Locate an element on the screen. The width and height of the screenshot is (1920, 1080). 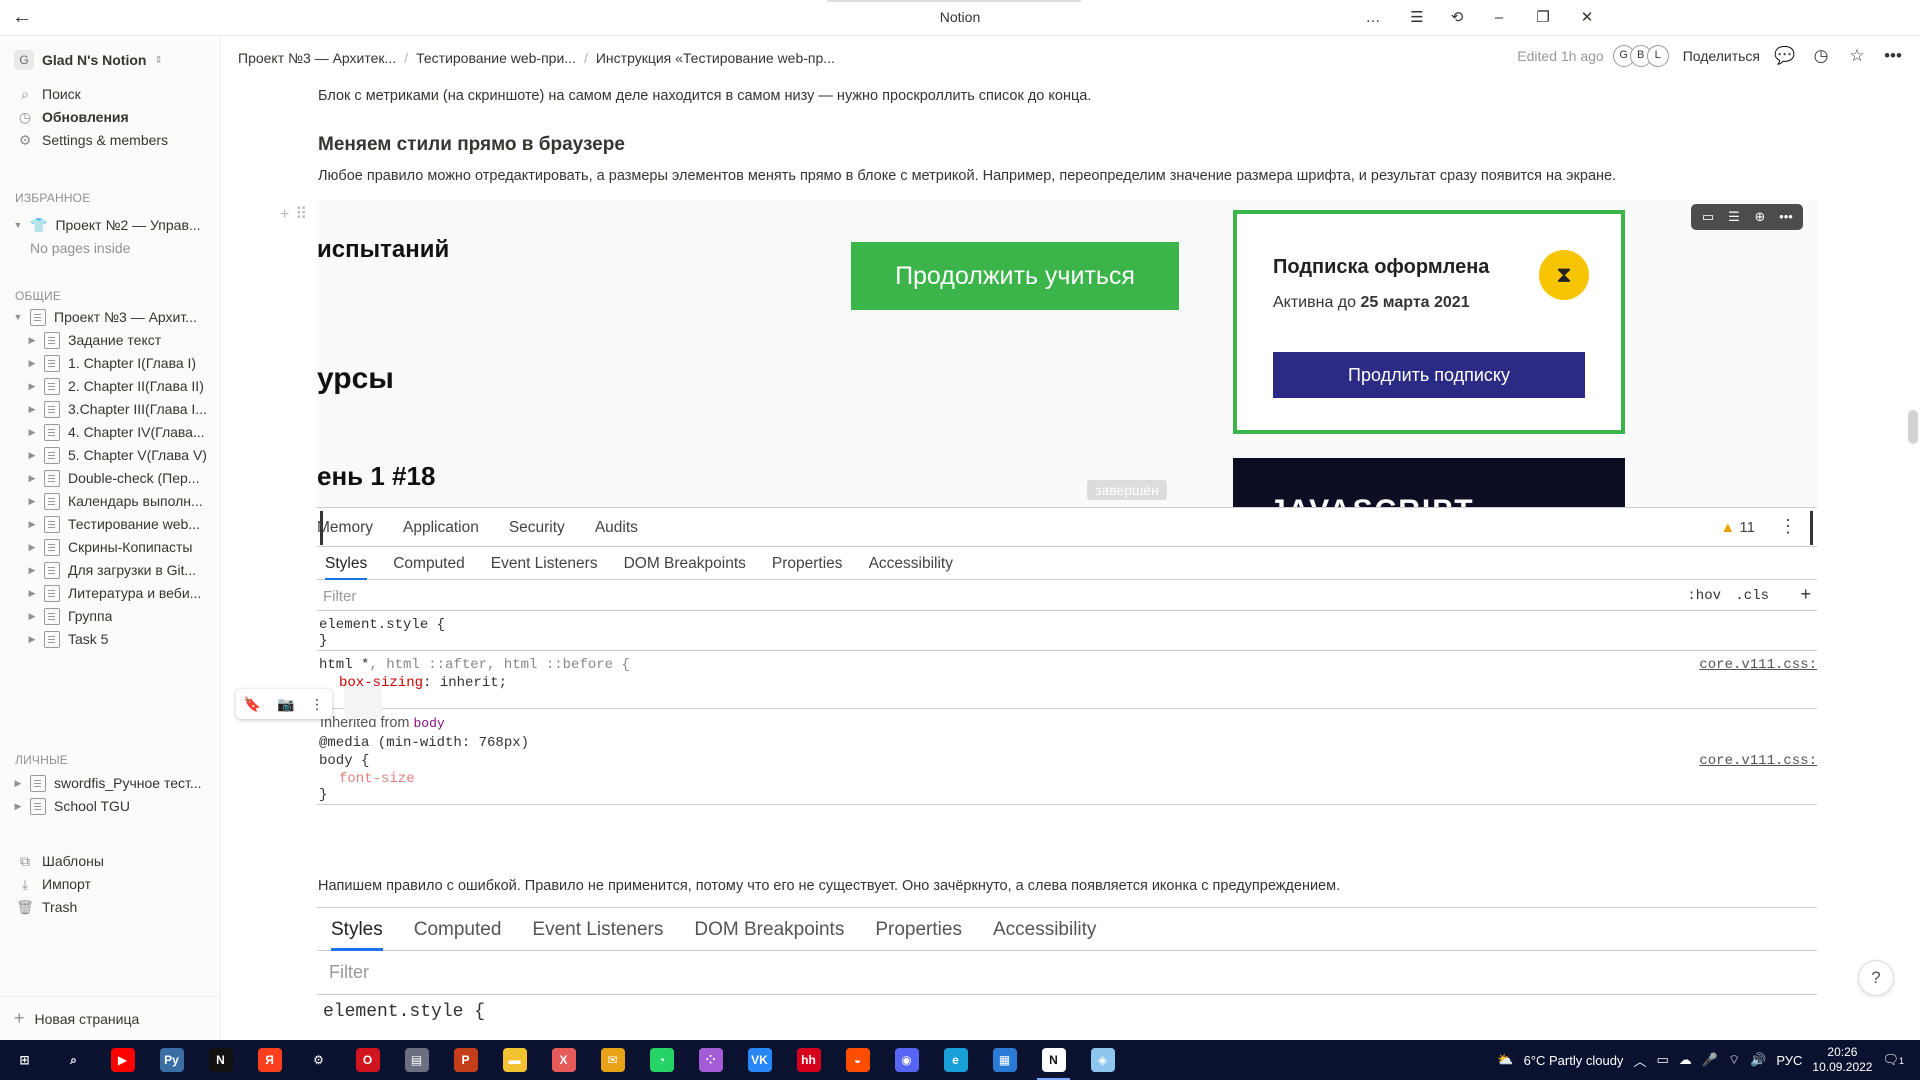
taskbar-app-opera: O is located at coordinates (367, 1060).